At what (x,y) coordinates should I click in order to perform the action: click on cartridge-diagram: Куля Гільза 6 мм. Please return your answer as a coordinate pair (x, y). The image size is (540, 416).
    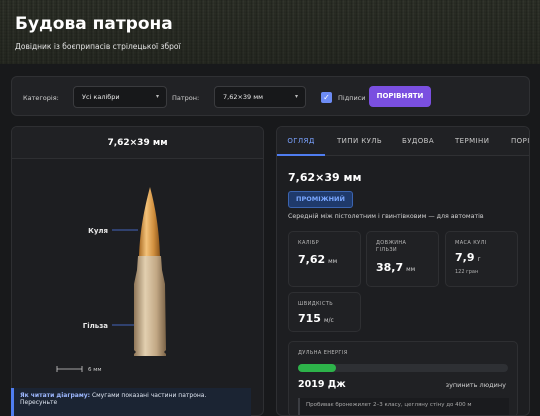
    Looking at the image, I should click on (111, 280).